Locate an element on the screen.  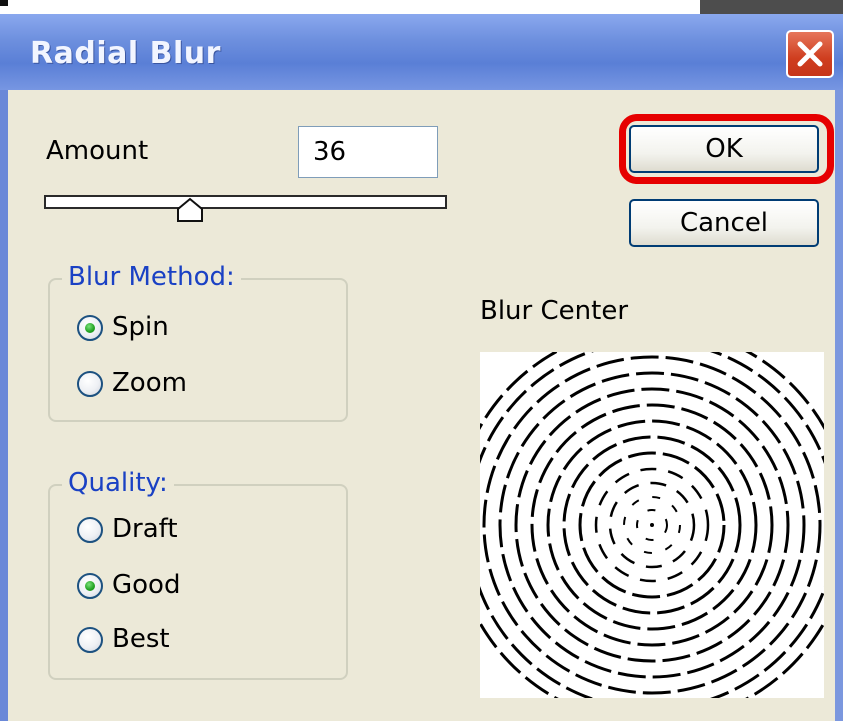
spin-radio-dot is located at coordinates (90, 328).